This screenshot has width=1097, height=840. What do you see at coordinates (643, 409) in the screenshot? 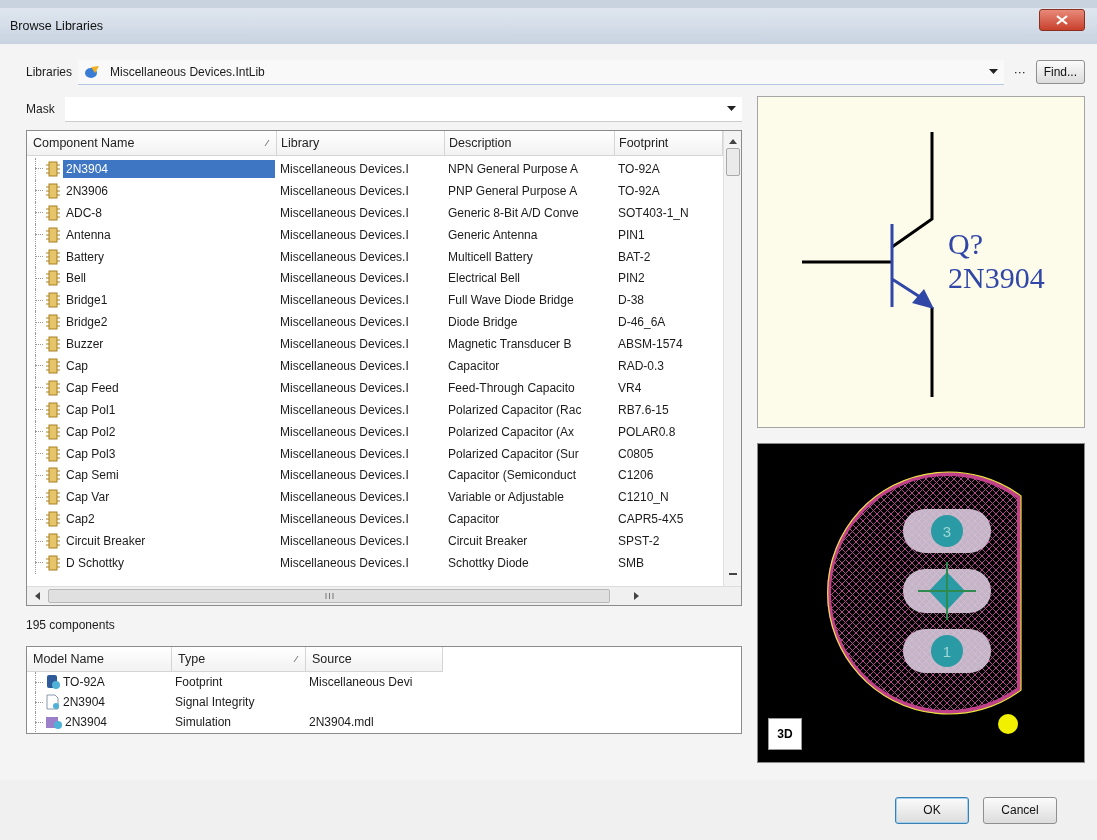
I see `footprint-cell-text: RB7.6-15` at bounding box center [643, 409].